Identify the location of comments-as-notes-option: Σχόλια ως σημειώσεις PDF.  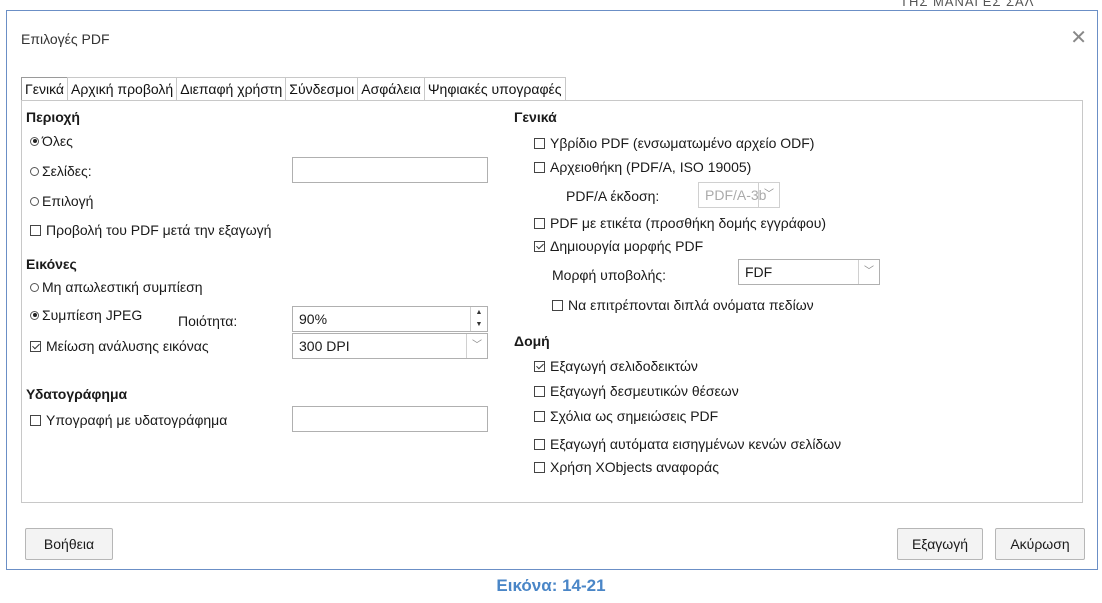
(626, 416).